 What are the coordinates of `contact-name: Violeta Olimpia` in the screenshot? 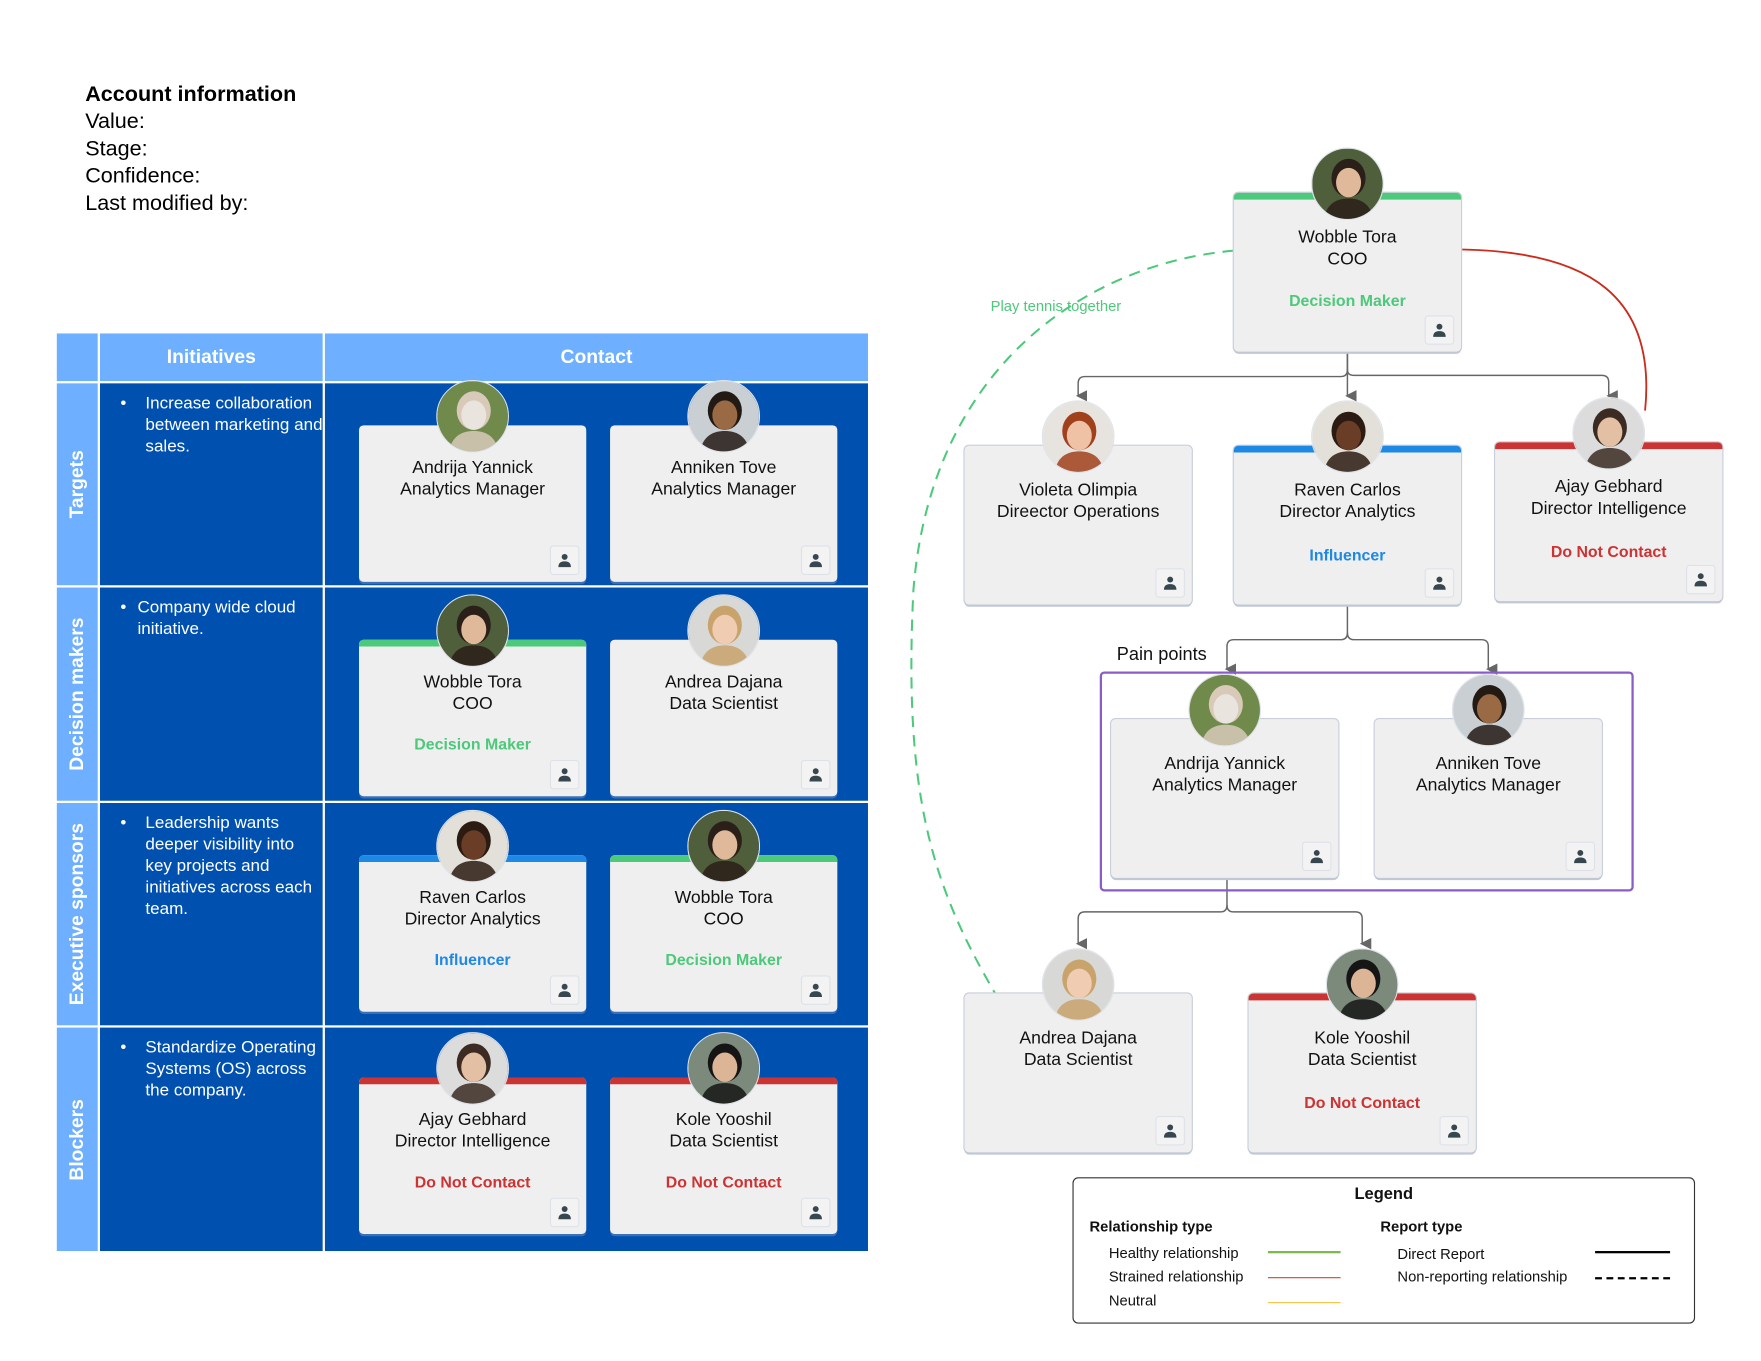 It's located at (1078, 490).